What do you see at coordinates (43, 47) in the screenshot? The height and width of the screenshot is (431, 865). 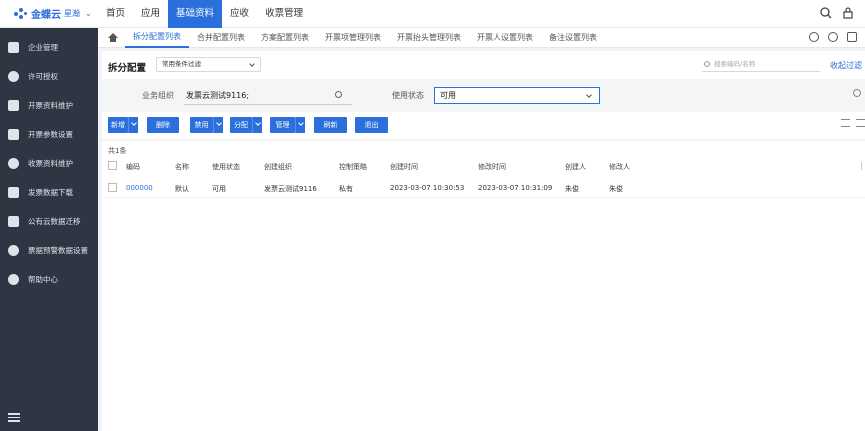 I see `sidebar-item-label: 企业管理` at bounding box center [43, 47].